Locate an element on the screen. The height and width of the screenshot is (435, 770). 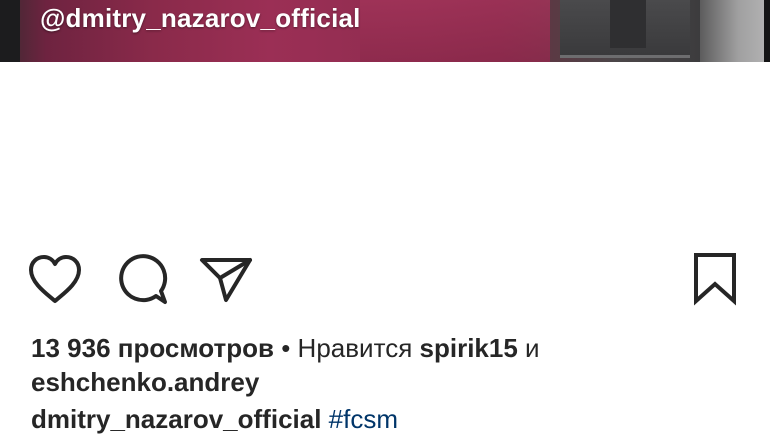
video-subject is located at coordinates (455, 31).